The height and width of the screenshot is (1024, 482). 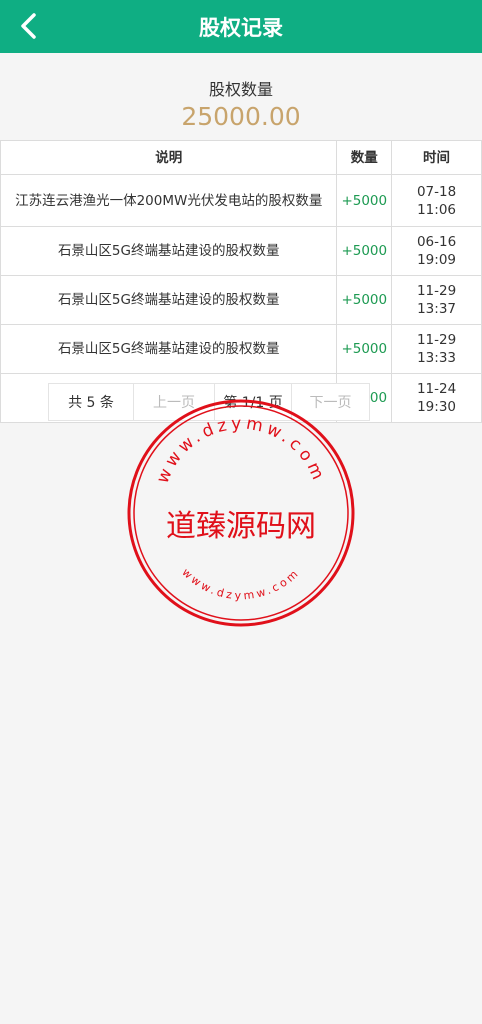 I want to click on equity-value: 25000.00, so click(x=241, y=116).